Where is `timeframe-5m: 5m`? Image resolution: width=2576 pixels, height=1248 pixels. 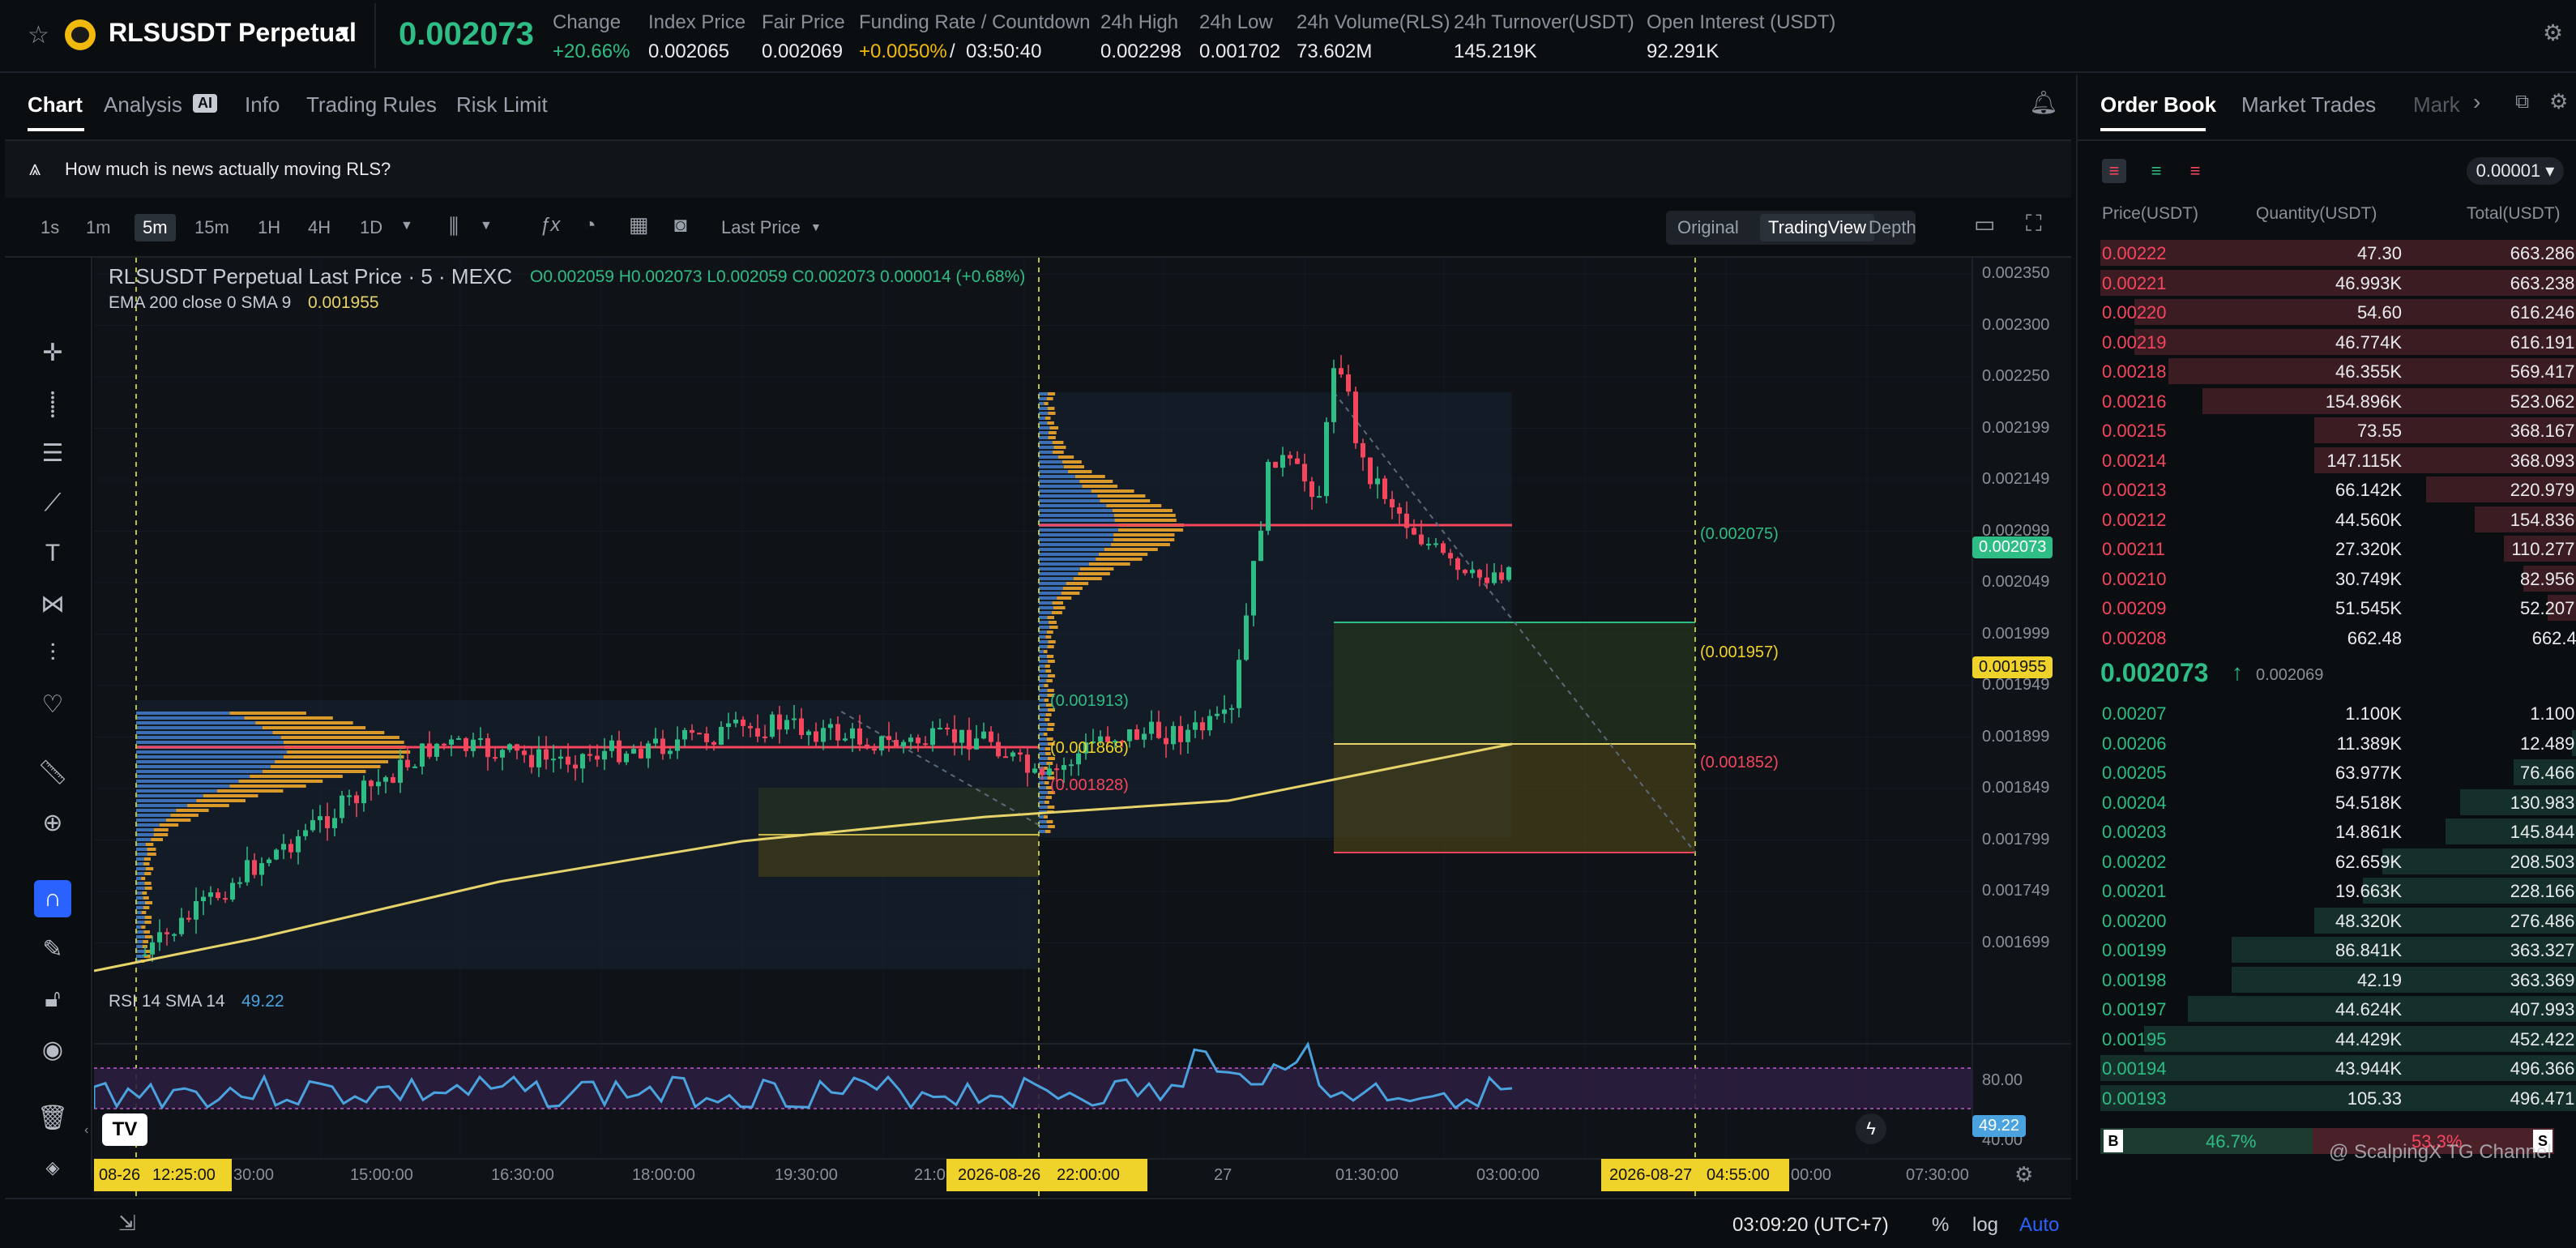
timeframe-5m: 5m is located at coordinates (155, 228).